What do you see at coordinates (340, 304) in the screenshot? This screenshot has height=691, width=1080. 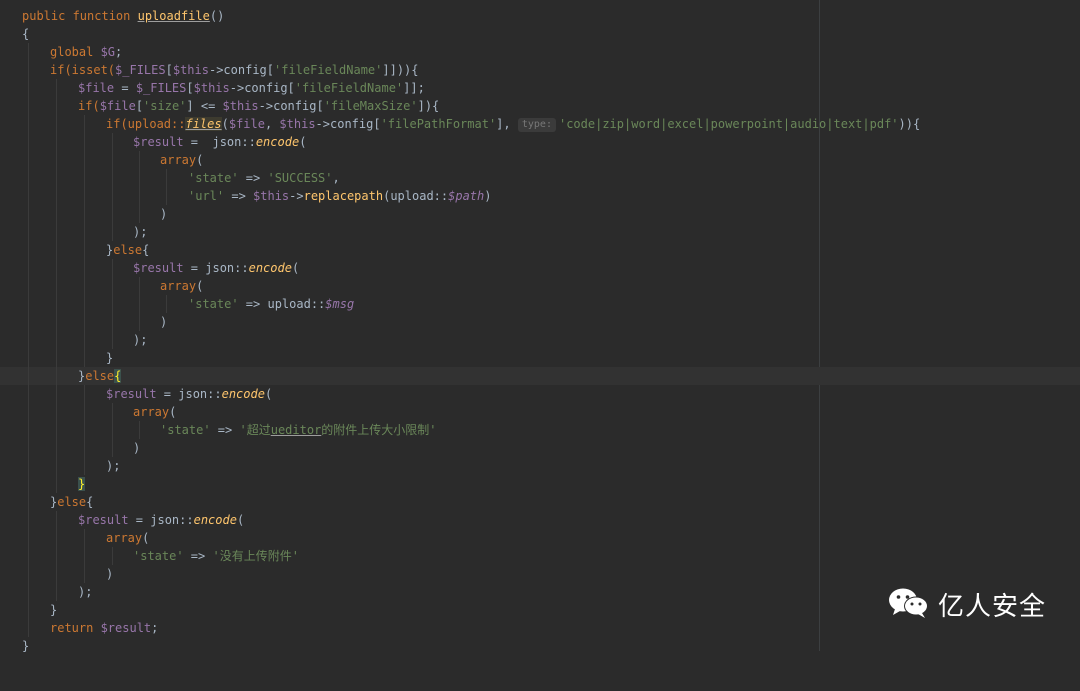 I see `static-variable: $msg` at bounding box center [340, 304].